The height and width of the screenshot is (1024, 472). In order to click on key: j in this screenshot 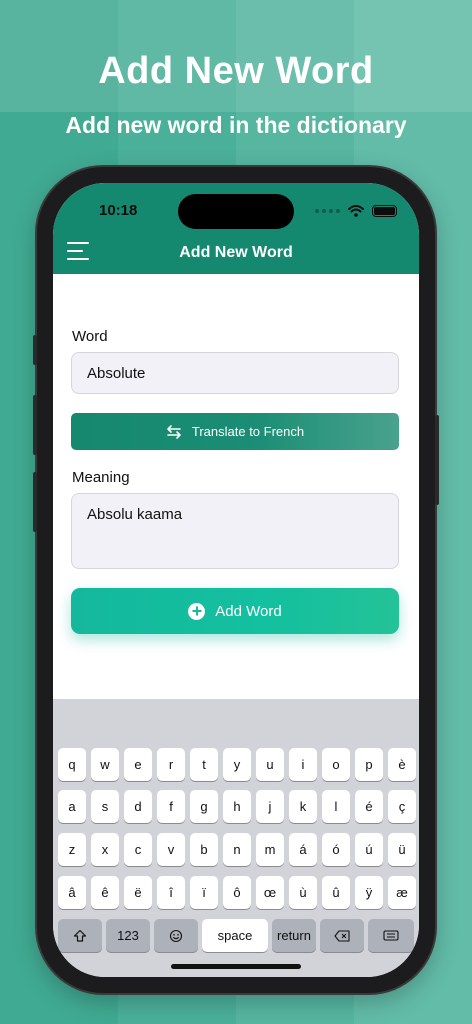, I will do `click(270, 806)`.